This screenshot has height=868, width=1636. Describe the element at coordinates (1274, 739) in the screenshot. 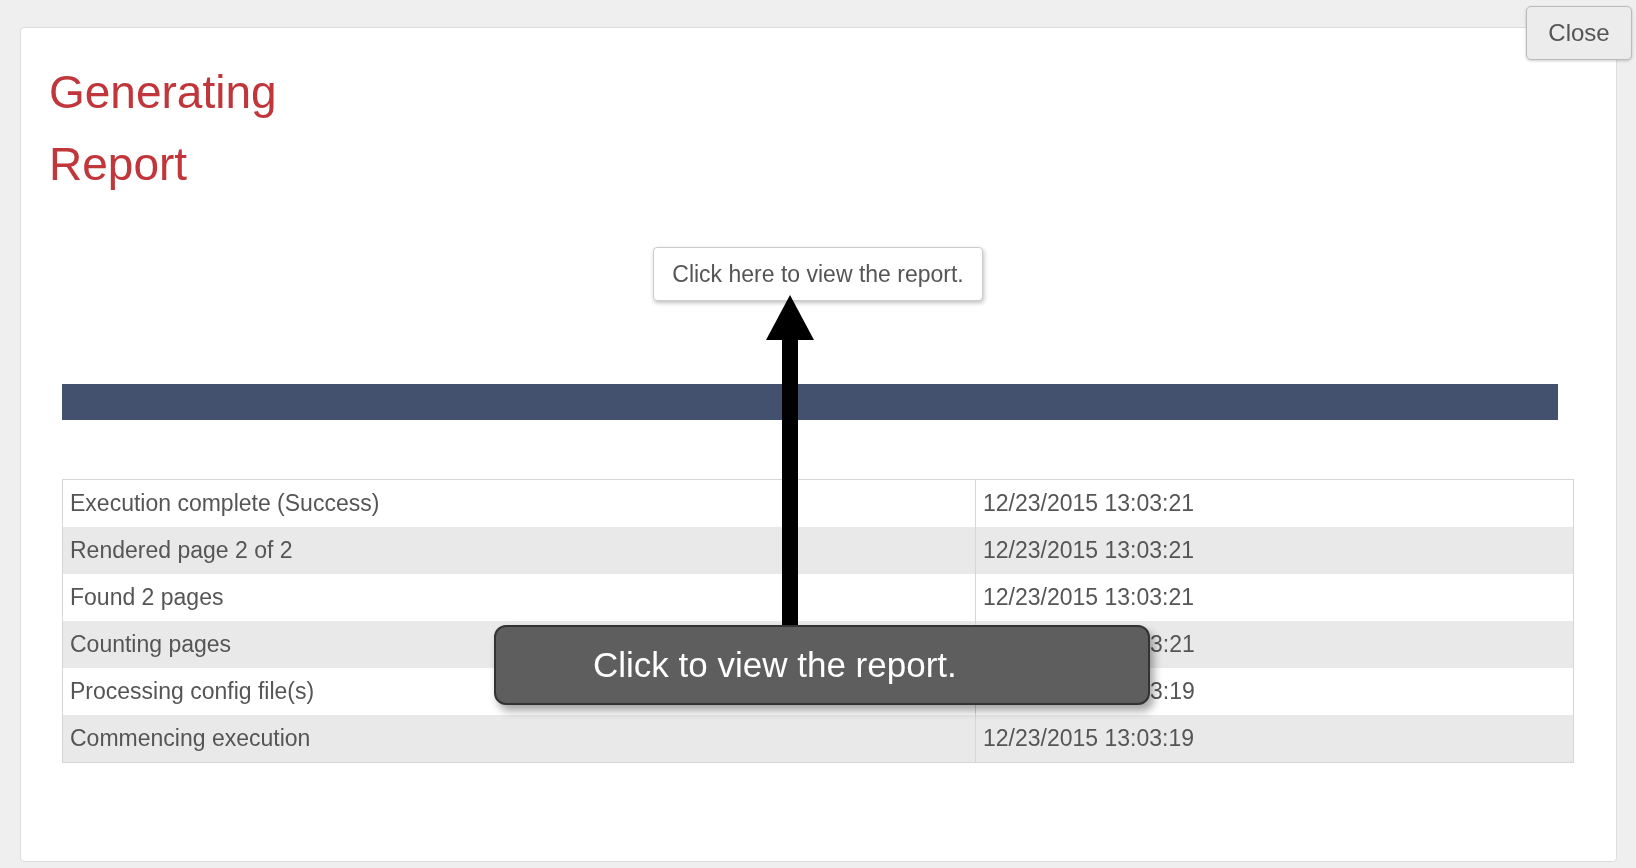

I see `log-time-cell: 12/23/2015 13:03:19` at that location.